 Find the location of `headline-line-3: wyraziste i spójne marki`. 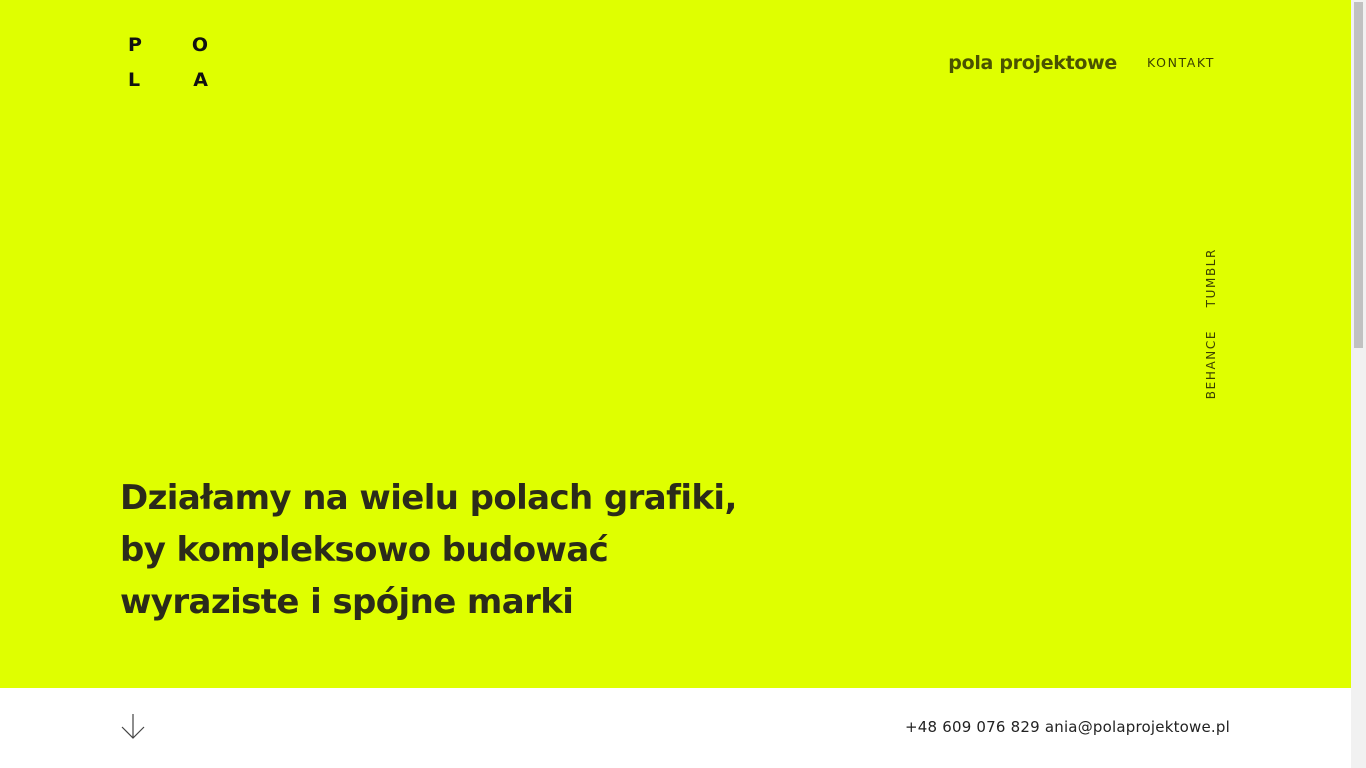

headline-line-3: wyraziste i spójne marki is located at coordinates (347, 602).